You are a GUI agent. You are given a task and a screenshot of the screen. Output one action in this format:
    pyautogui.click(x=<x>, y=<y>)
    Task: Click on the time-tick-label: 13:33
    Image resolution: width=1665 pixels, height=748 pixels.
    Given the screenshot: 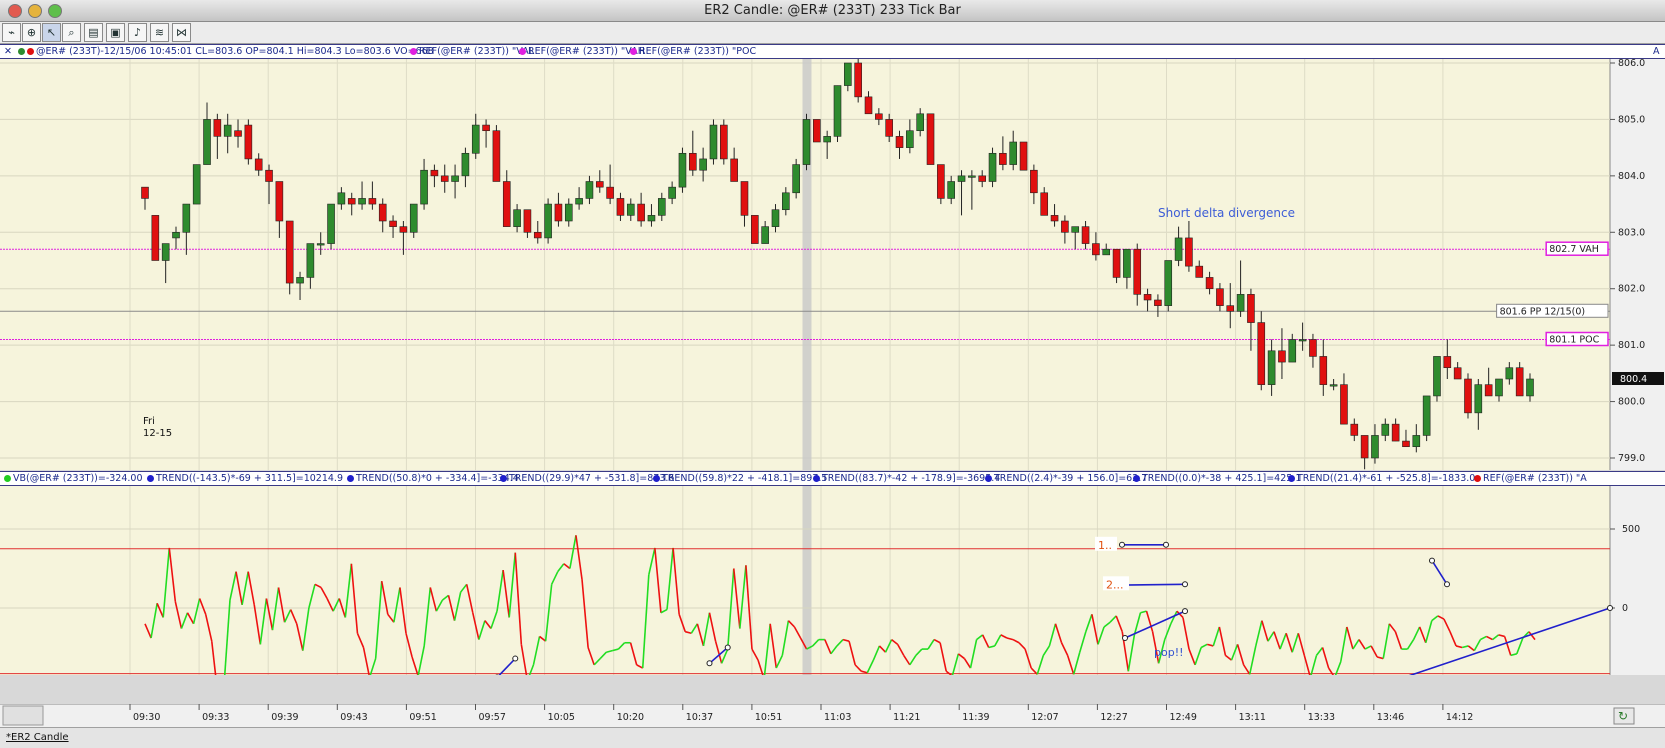 What is the action you would take?
    pyautogui.click(x=1321, y=717)
    